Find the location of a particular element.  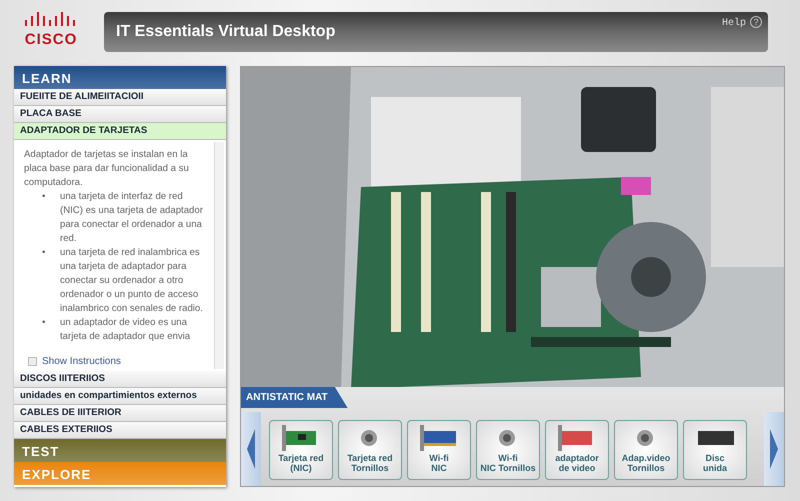

logo-bars-icon is located at coordinates (51, 20).